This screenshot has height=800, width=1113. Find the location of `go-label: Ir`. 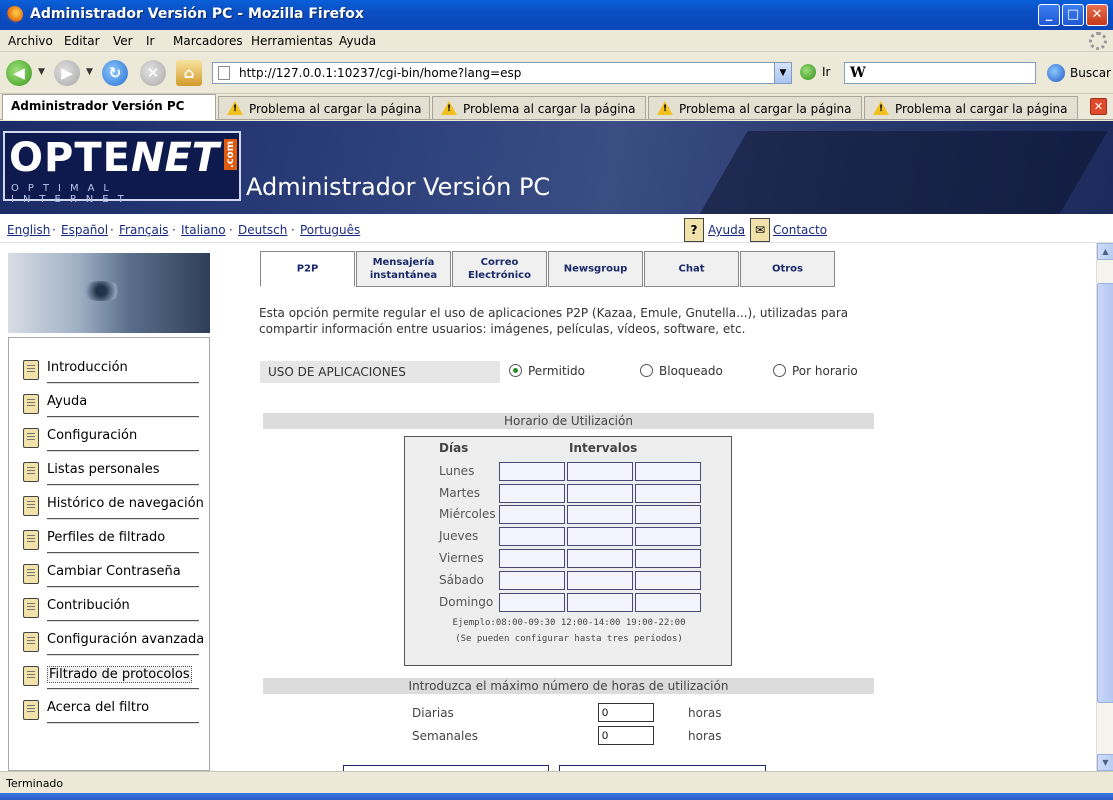

go-label: Ir is located at coordinates (826, 72).